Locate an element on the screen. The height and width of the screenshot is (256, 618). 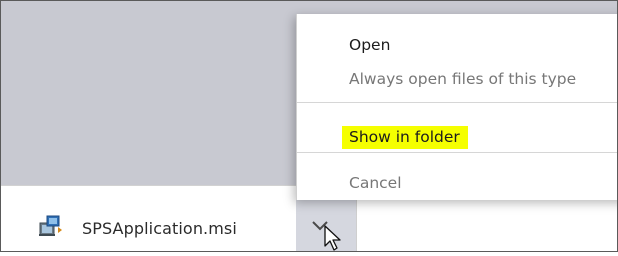
download-bar-divider is located at coordinates (356, 224).